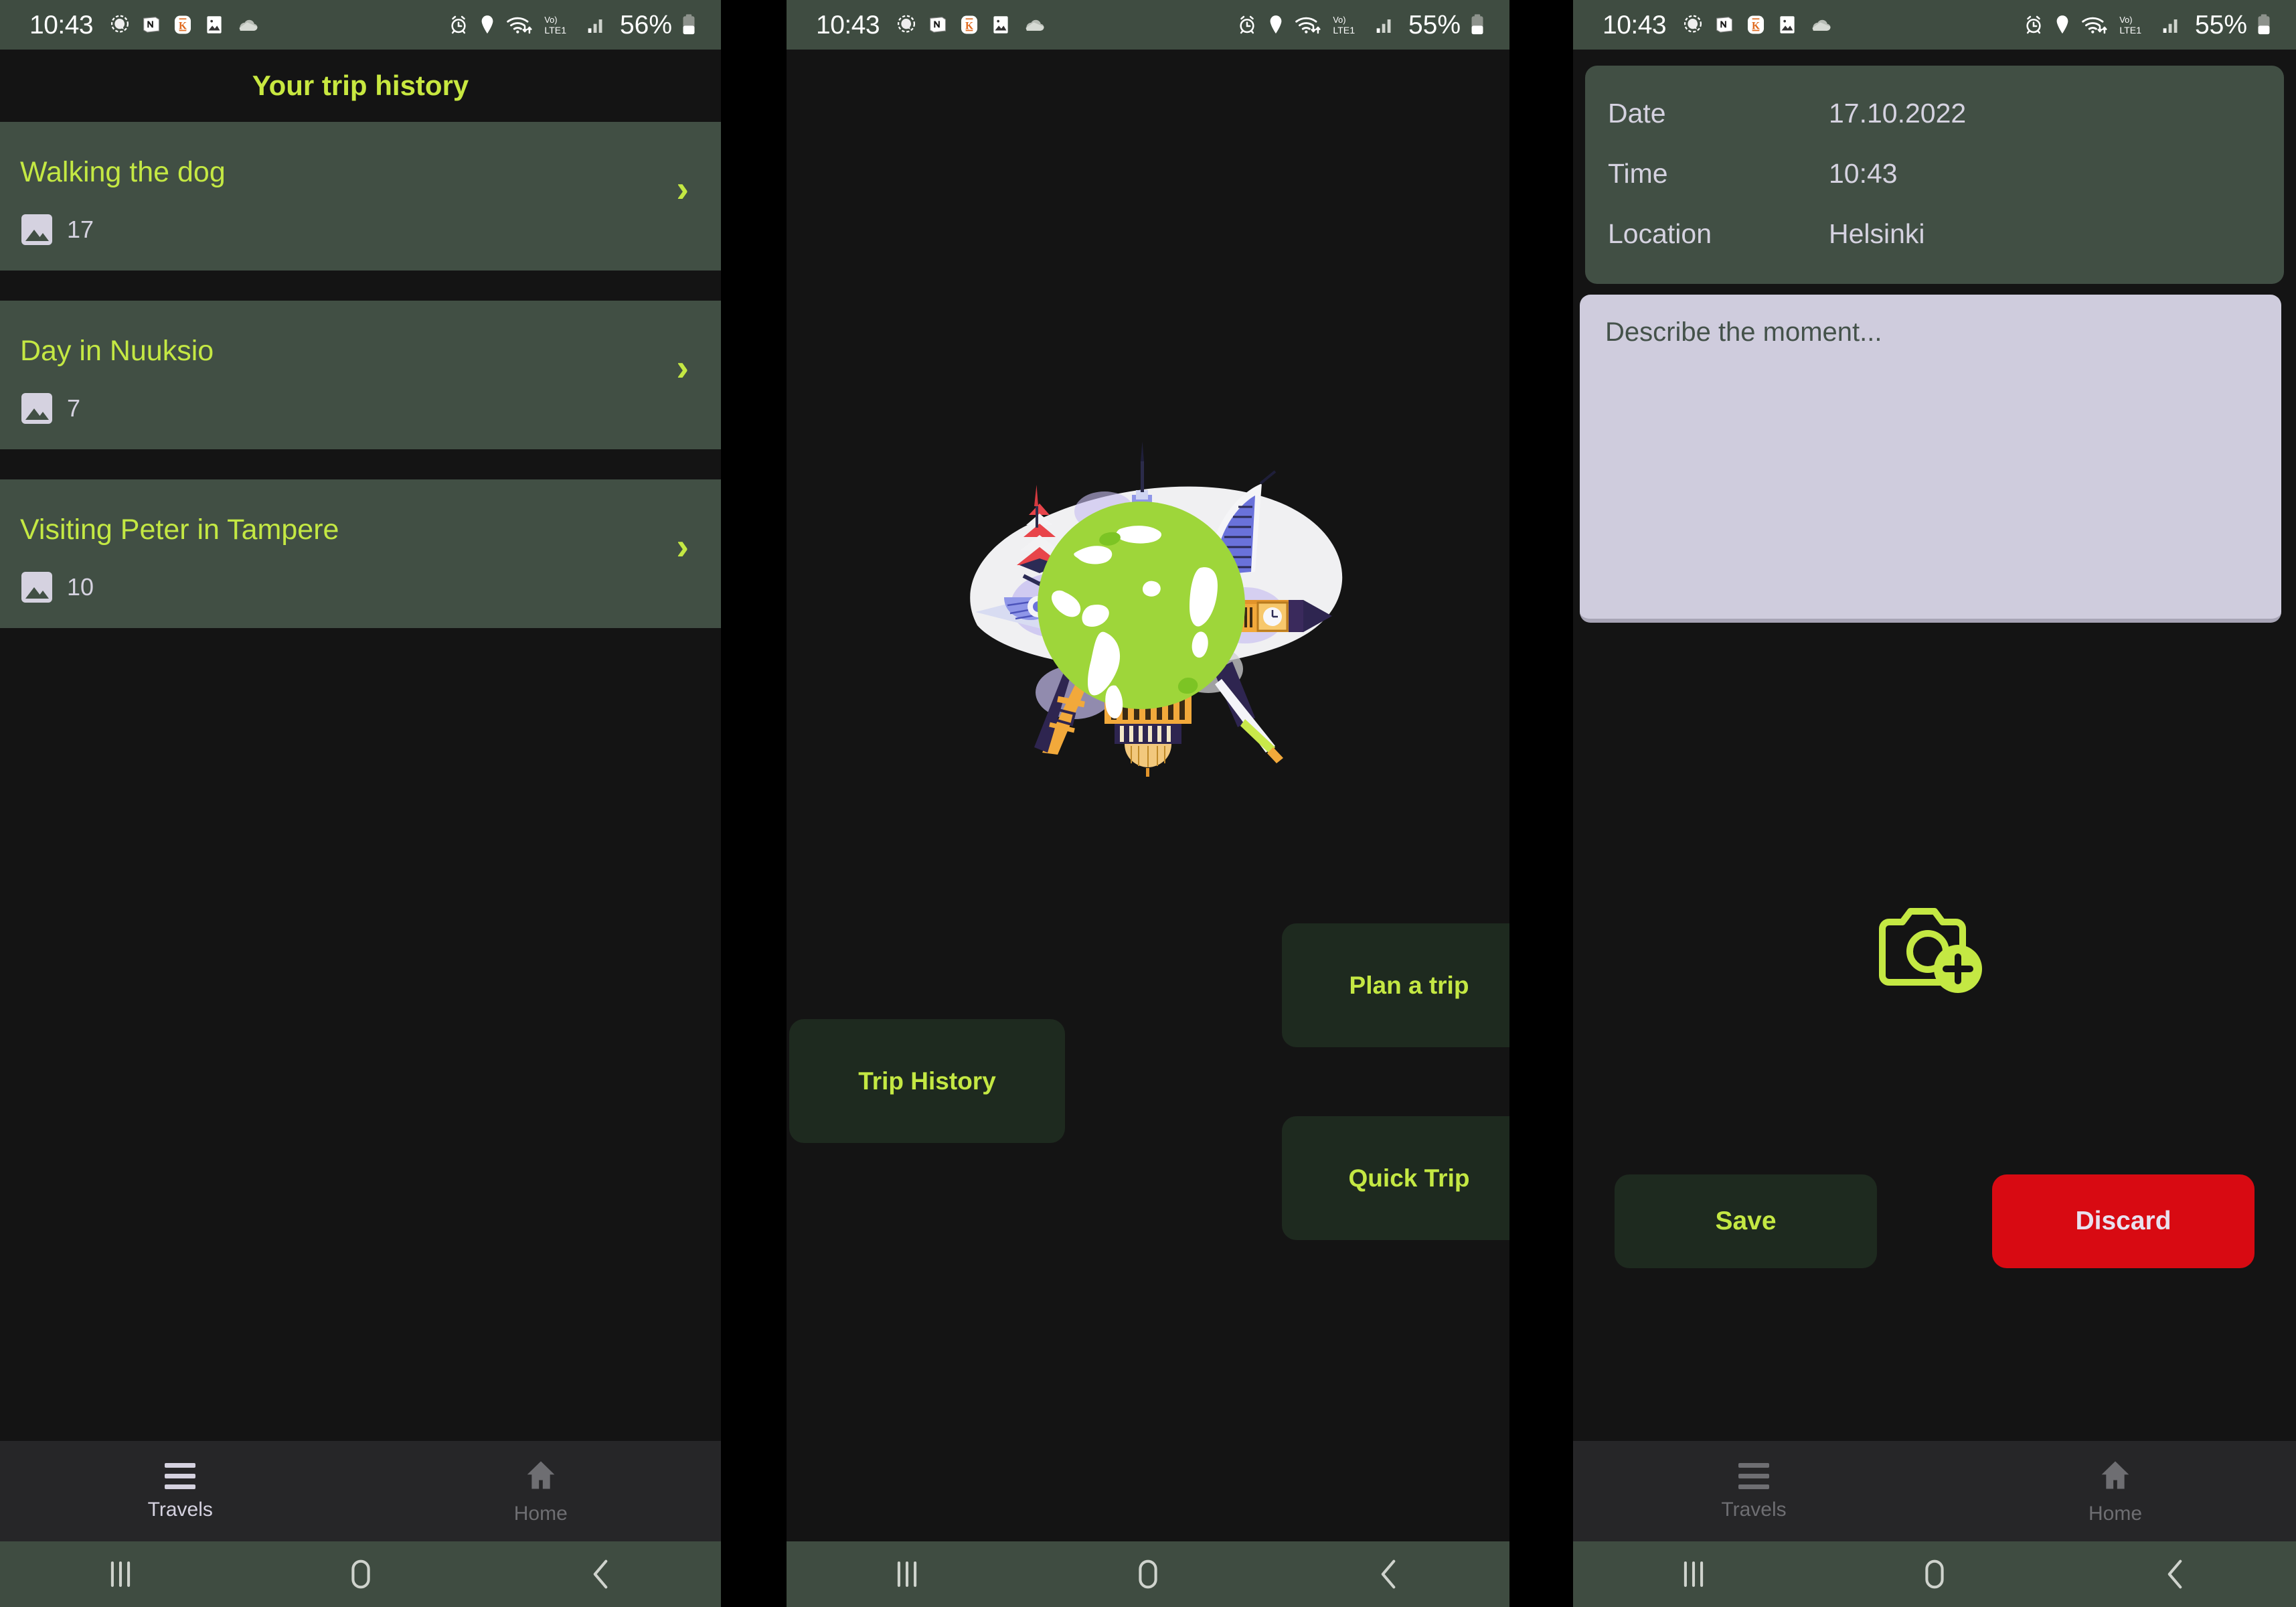 The height and width of the screenshot is (1607, 2296). What do you see at coordinates (572, 25) in the screenshot?
I see `status-bar-right: Vo) LTE1 56%` at bounding box center [572, 25].